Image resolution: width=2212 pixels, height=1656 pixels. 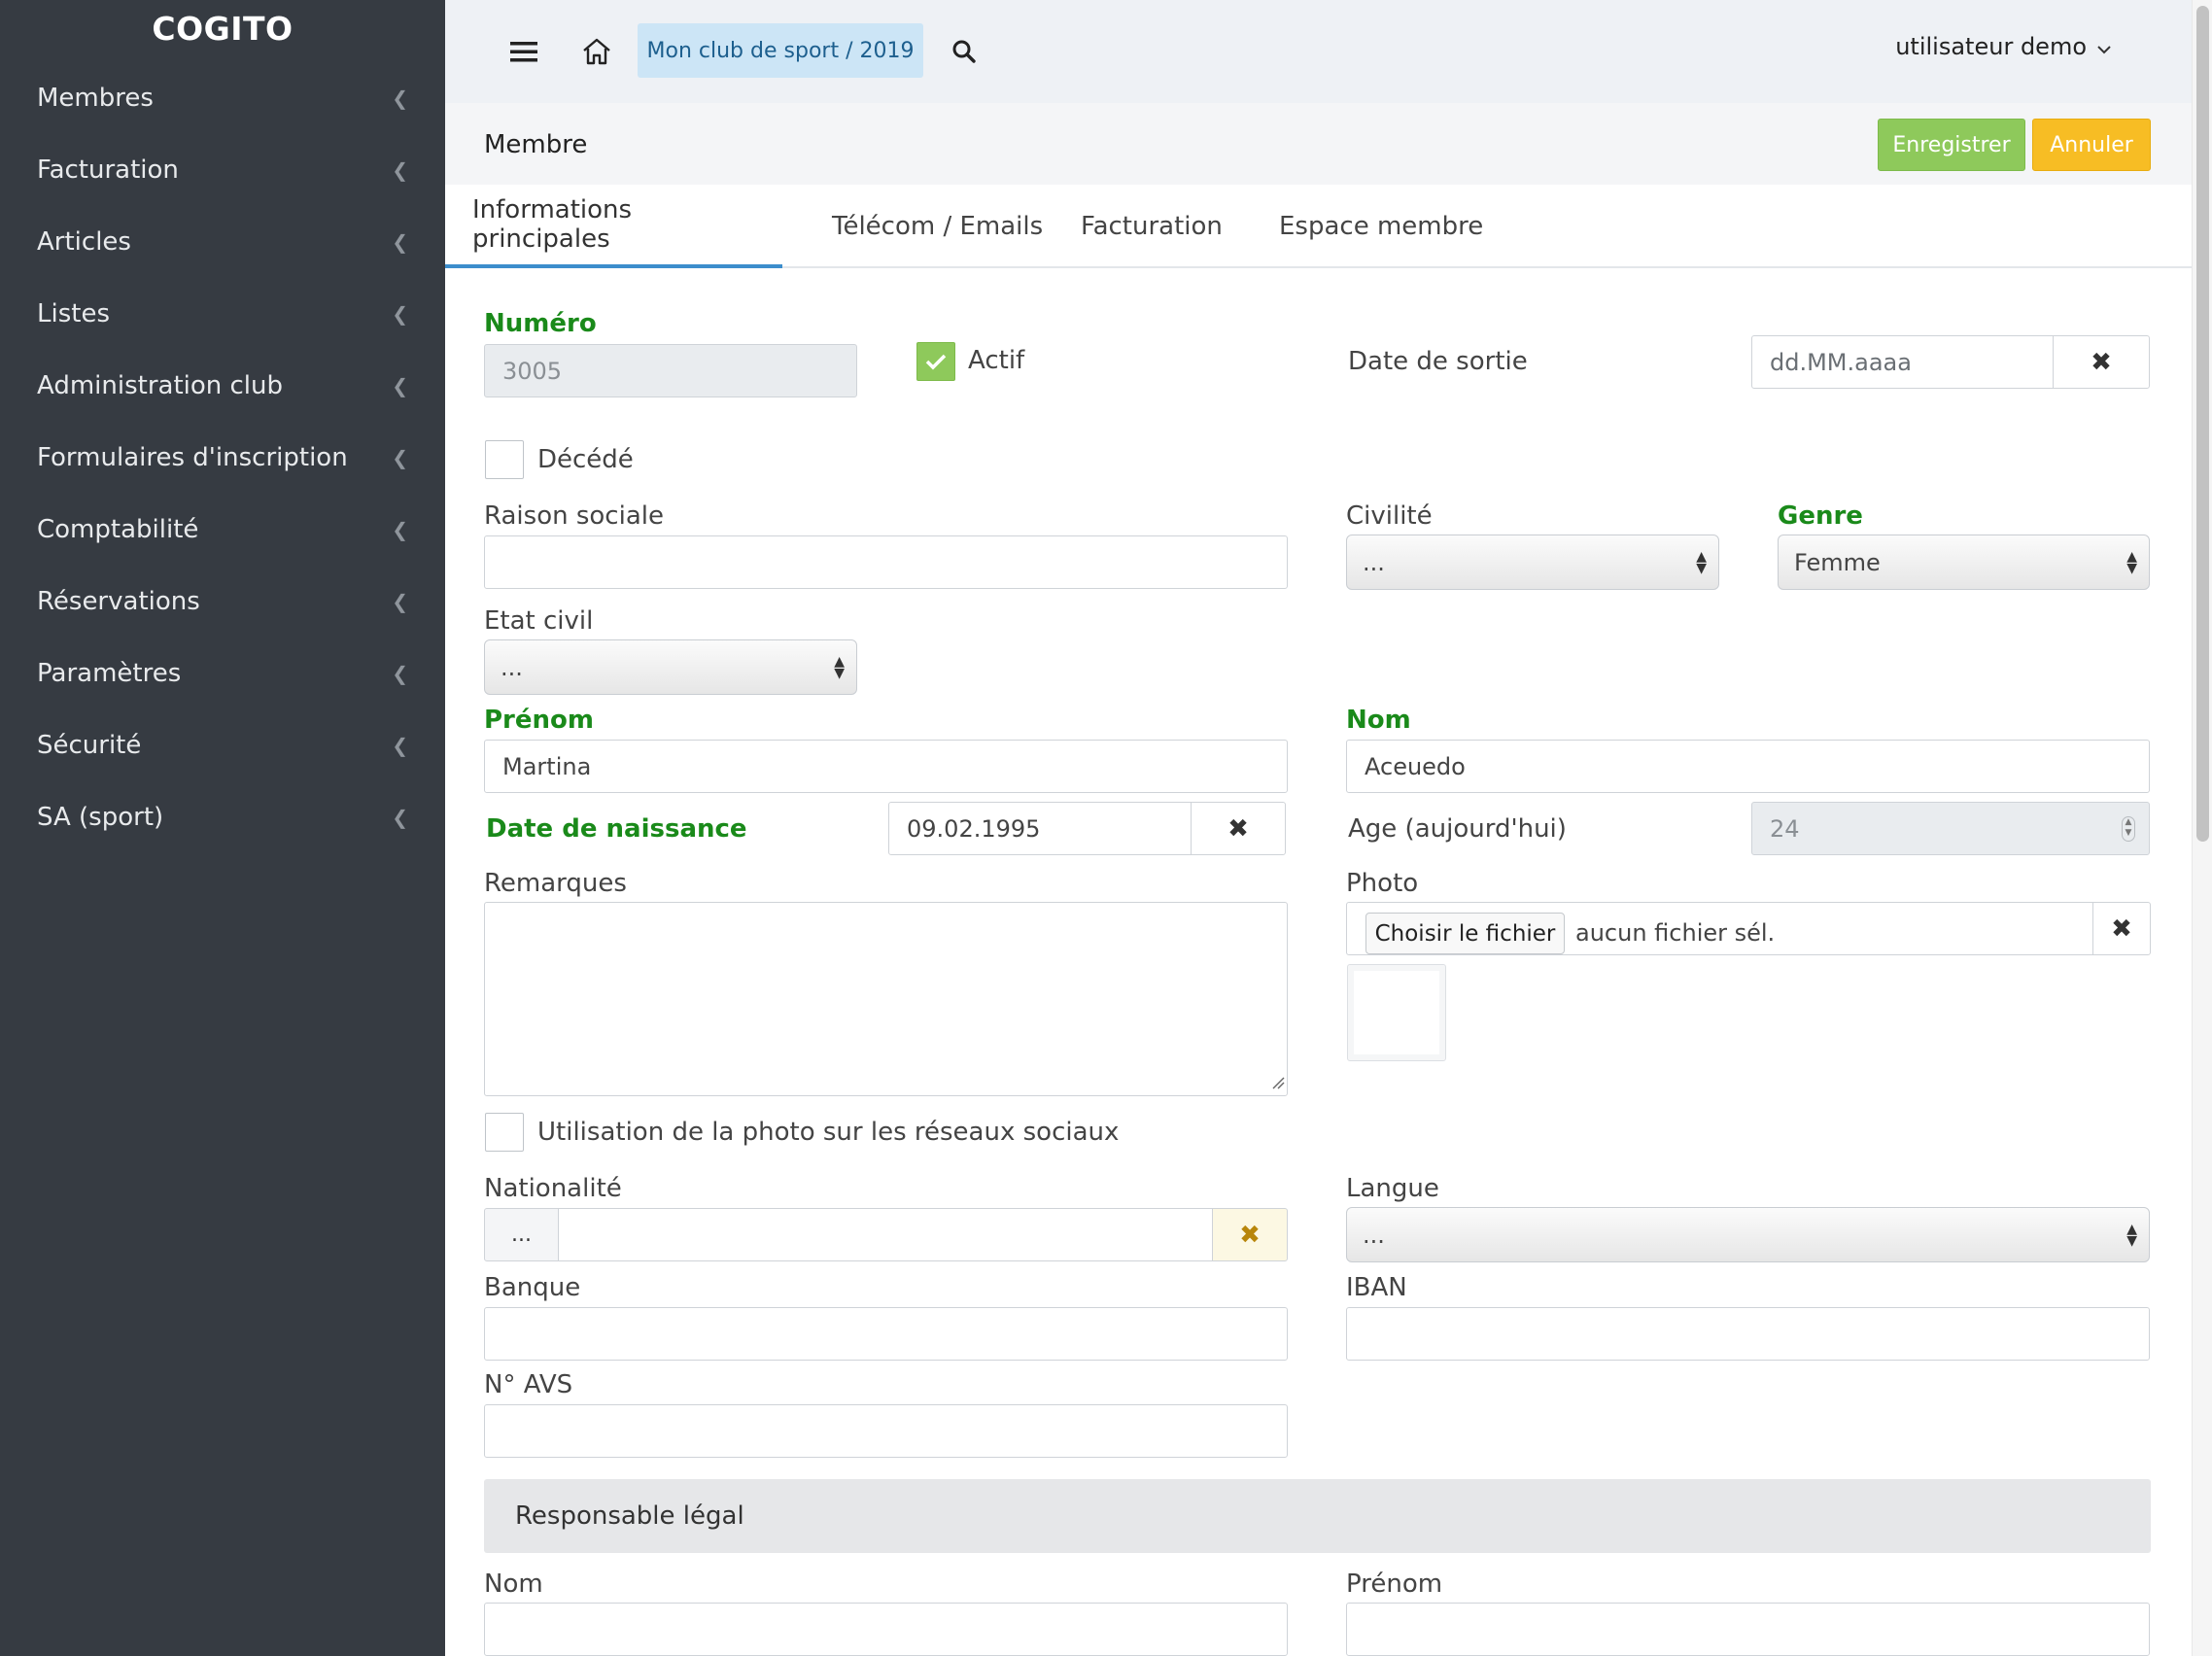 I want to click on civilite-label: Civilité, so click(x=1389, y=516).